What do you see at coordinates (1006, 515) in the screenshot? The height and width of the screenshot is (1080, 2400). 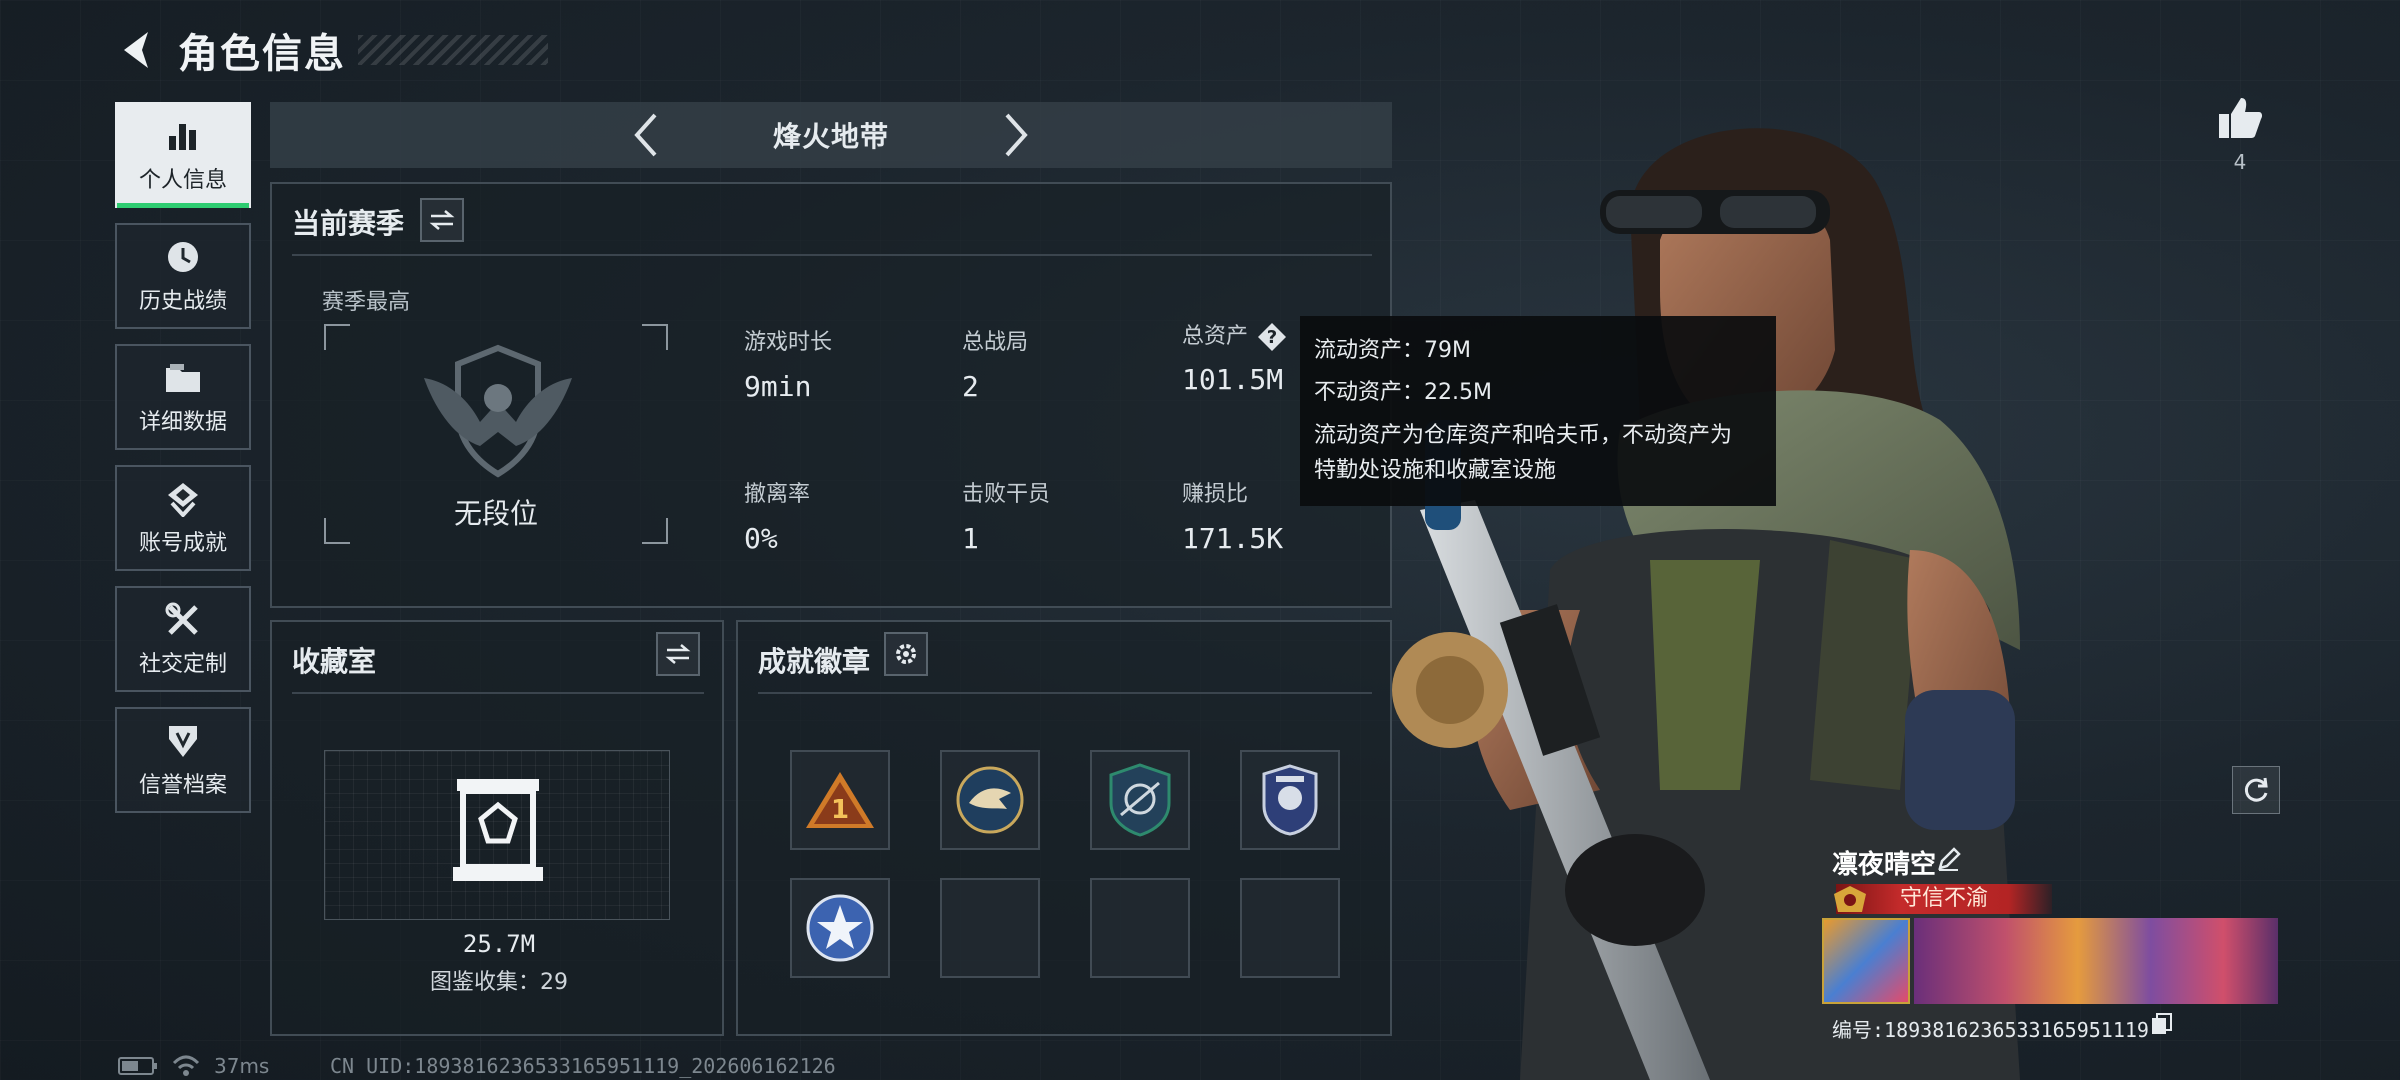 I see `stat-kills: 击败干员 1` at bounding box center [1006, 515].